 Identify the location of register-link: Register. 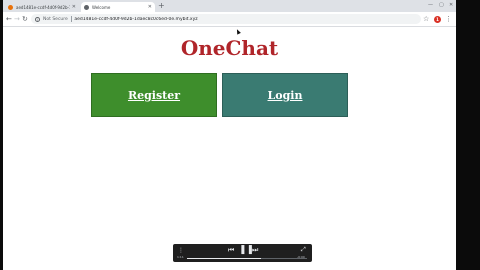
(154, 95).